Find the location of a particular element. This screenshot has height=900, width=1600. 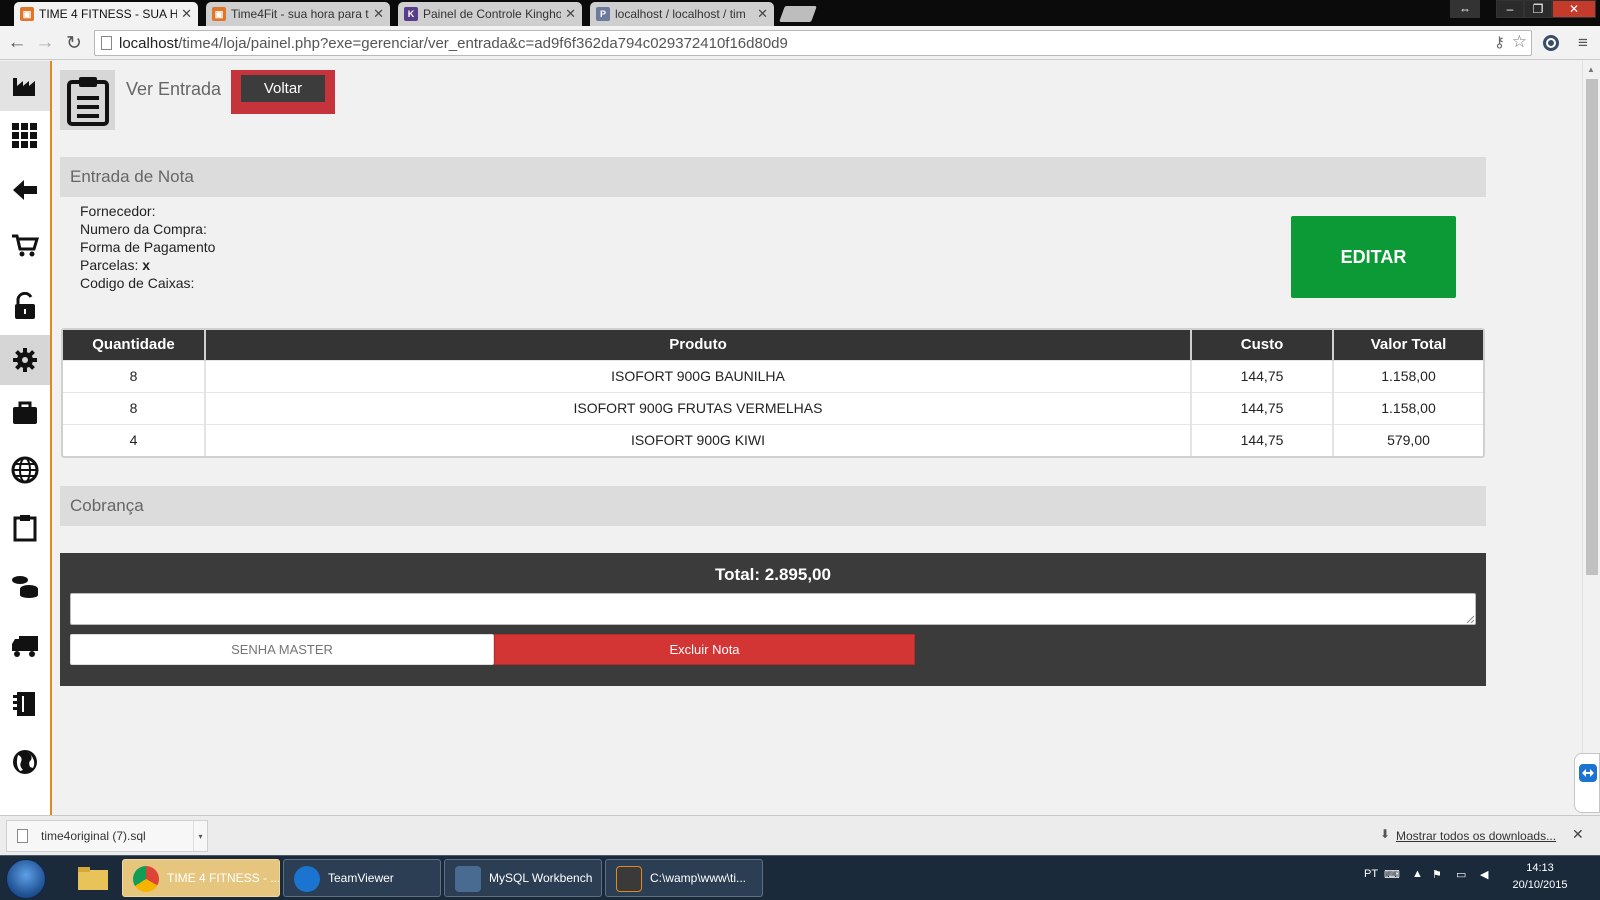

globe-icon is located at coordinates (25, 470).